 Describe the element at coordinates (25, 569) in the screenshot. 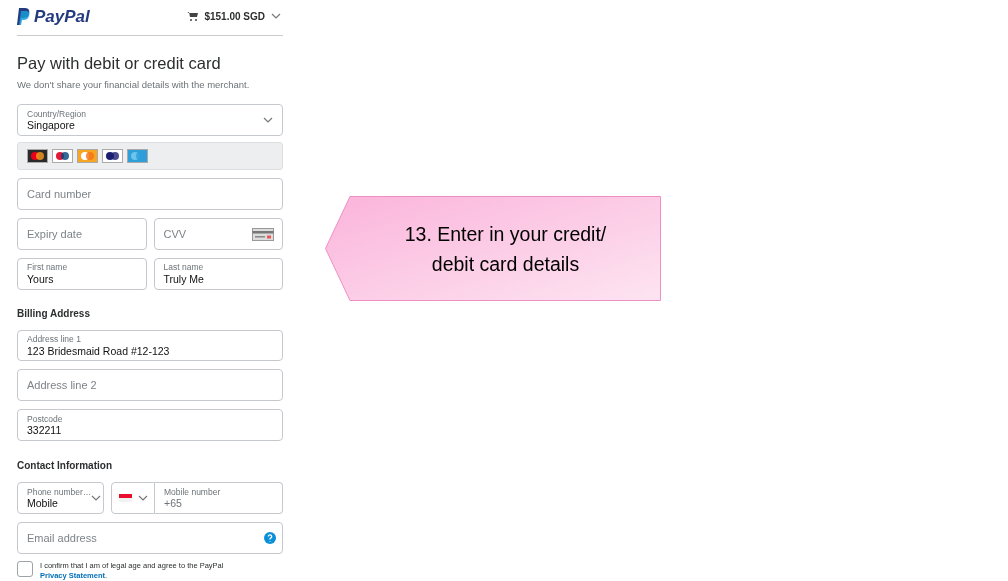

I see `checkbox` at that location.